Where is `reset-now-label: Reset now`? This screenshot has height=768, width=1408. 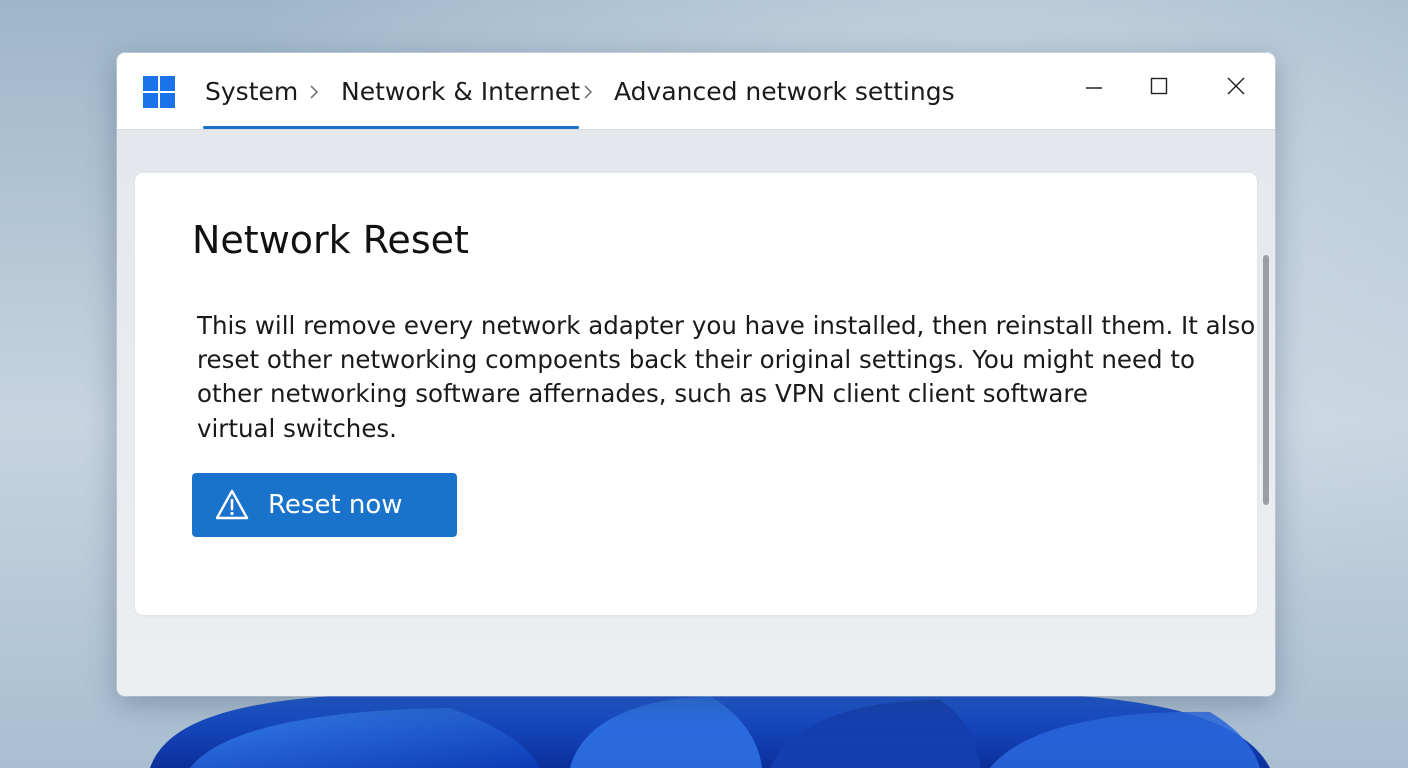
reset-now-label: Reset now is located at coordinates (335, 505).